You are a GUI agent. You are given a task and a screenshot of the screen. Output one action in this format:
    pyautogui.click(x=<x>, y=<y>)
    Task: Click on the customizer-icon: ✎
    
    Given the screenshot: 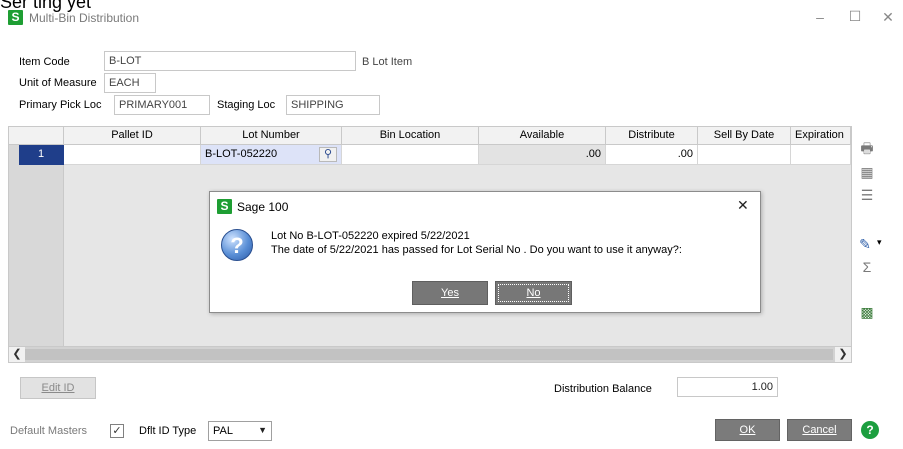 What is the action you would take?
    pyautogui.click(x=865, y=244)
    